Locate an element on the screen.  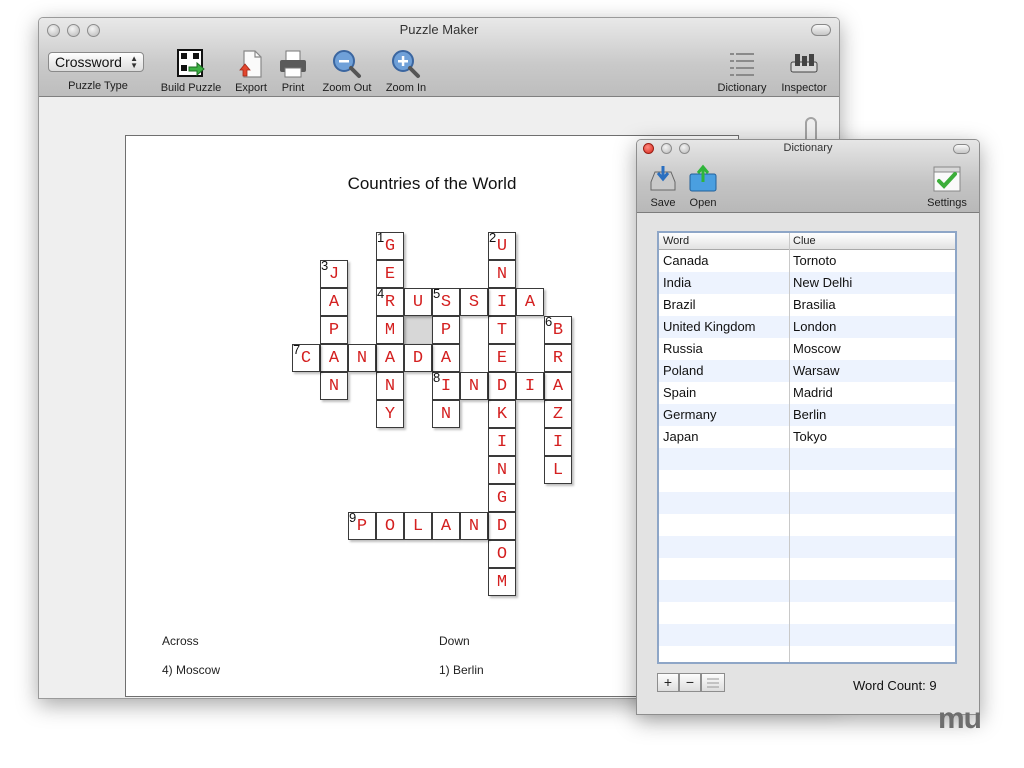
export-button: Export is located at coordinates (251, 71).